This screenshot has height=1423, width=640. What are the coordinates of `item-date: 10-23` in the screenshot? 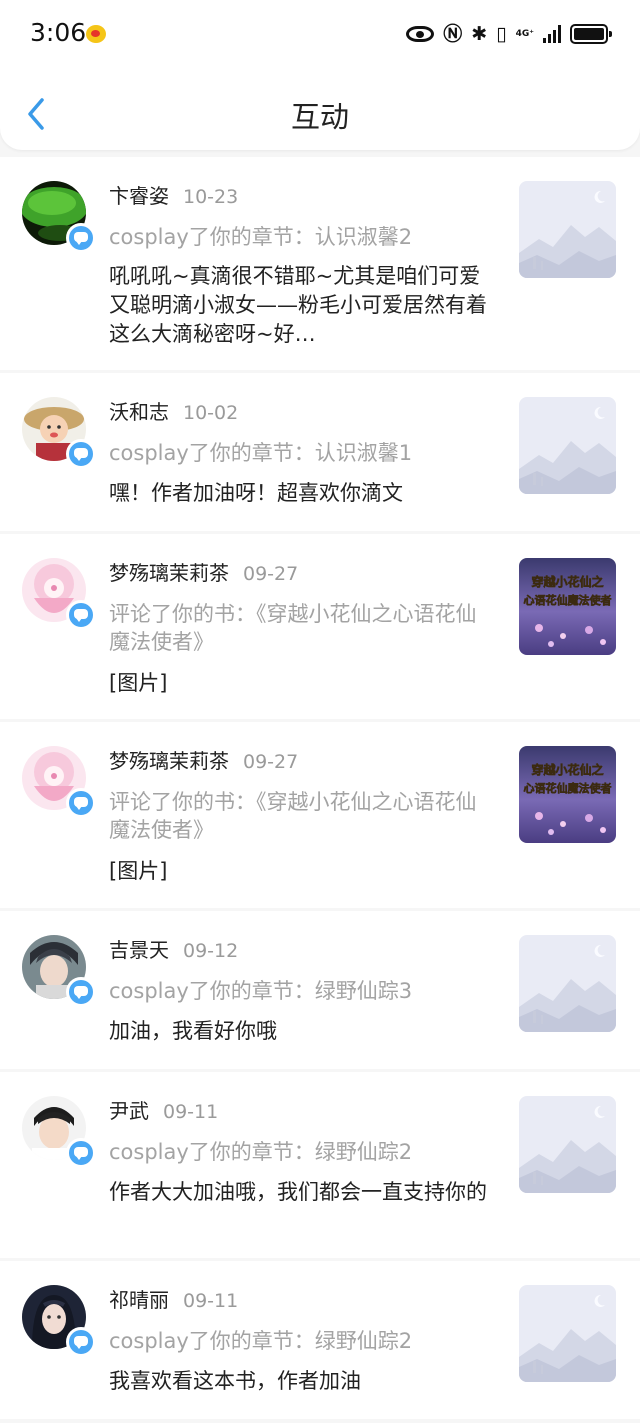 It's located at (211, 197).